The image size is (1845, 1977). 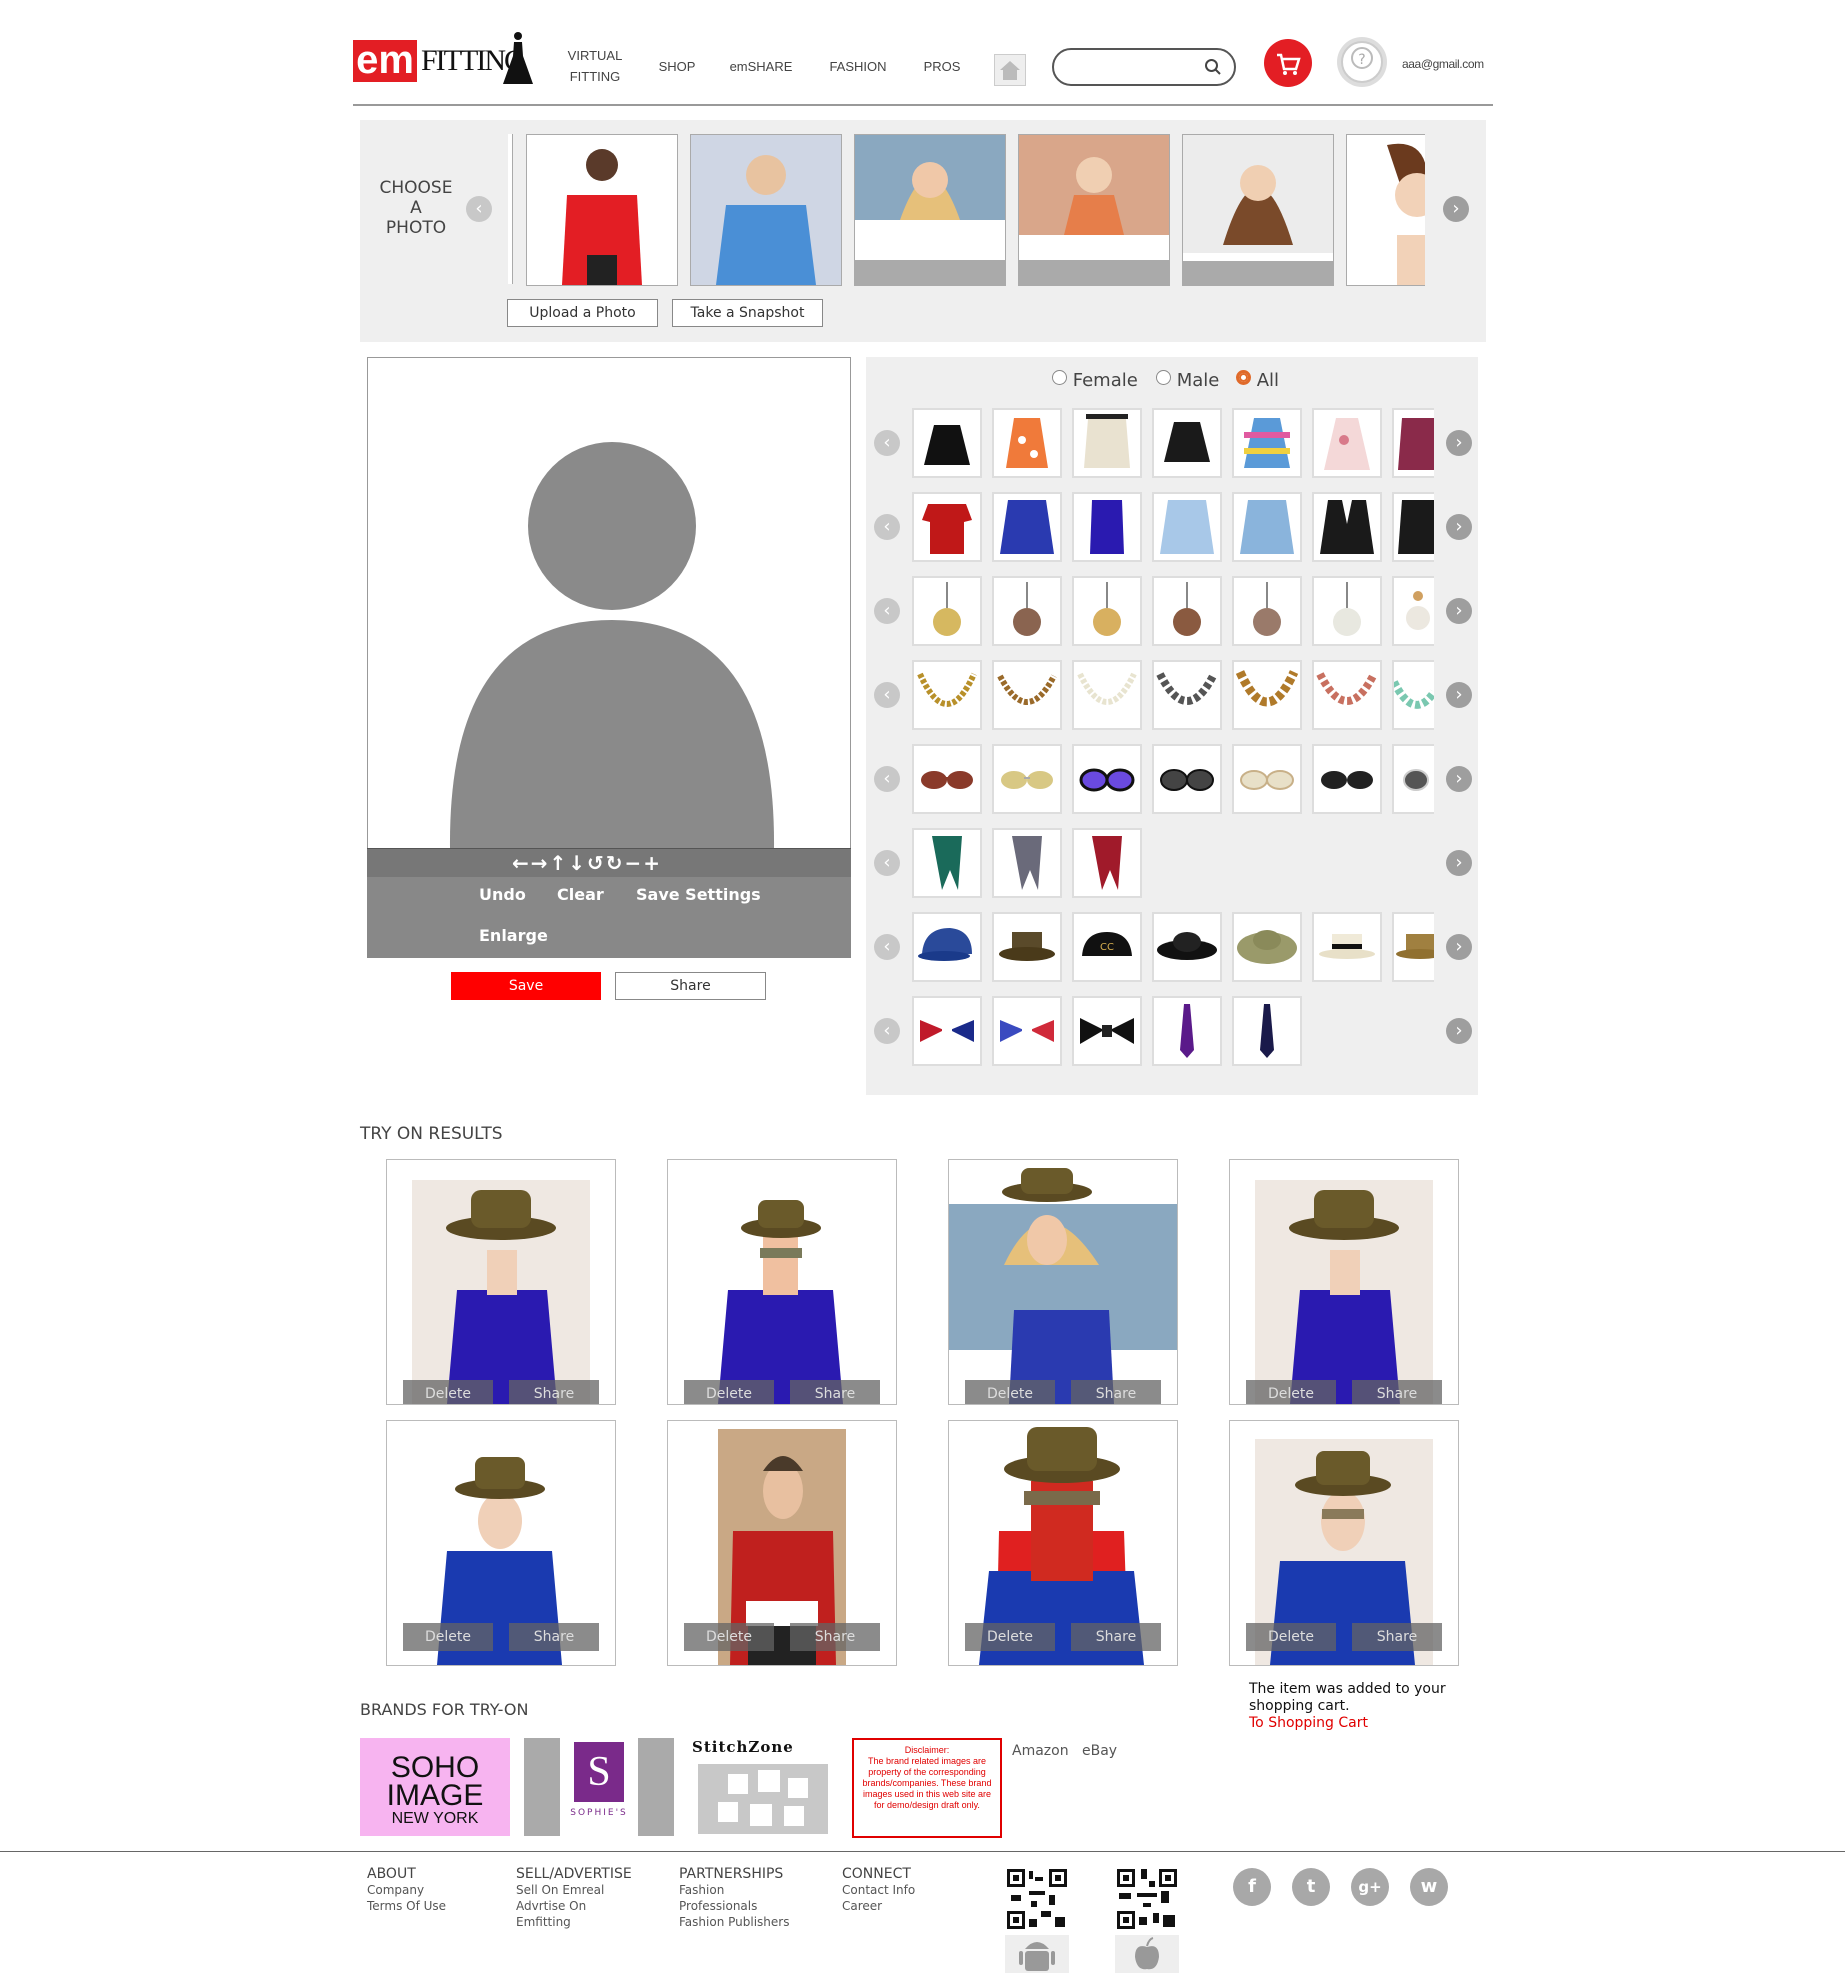 What do you see at coordinates (1459, 779) in the screenshot?
I see `sunglasses-next-arrow: ›` at bounding box center [1459, 779].